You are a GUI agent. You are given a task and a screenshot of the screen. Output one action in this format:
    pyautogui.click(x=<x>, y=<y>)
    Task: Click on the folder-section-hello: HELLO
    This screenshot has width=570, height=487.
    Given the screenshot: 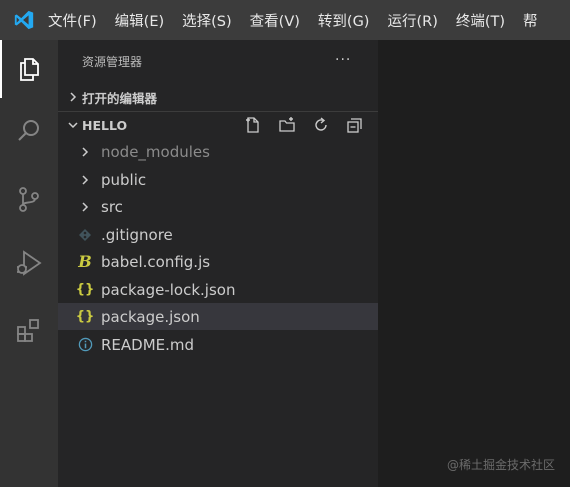 What is the action you would take?
    pyautogui.click(x=218, y=124)
    